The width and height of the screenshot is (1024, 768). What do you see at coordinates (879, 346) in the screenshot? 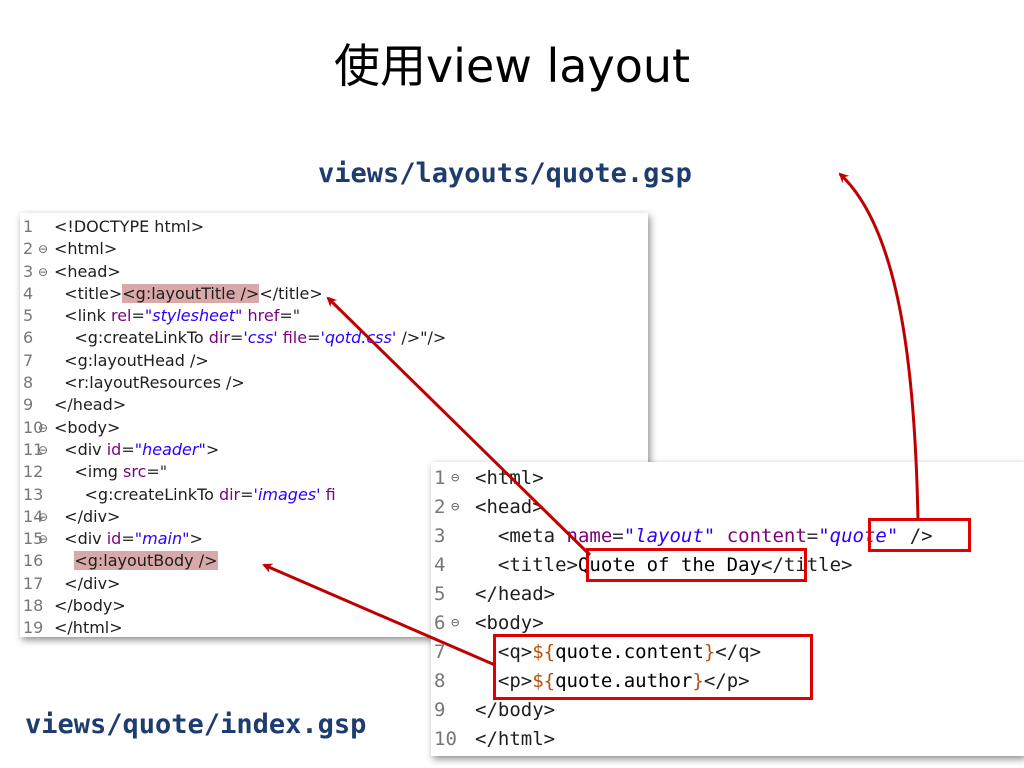
I see `arrow-meta-to-layout-file` at bounding box center [879, 346].